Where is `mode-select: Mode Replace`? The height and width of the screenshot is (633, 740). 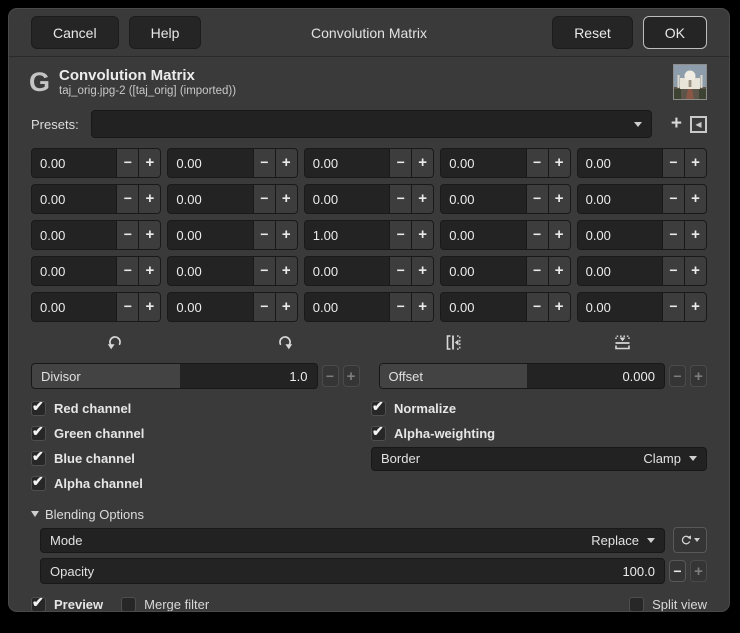
mode-select: Mode Replace is located at coordinates (352, 540).